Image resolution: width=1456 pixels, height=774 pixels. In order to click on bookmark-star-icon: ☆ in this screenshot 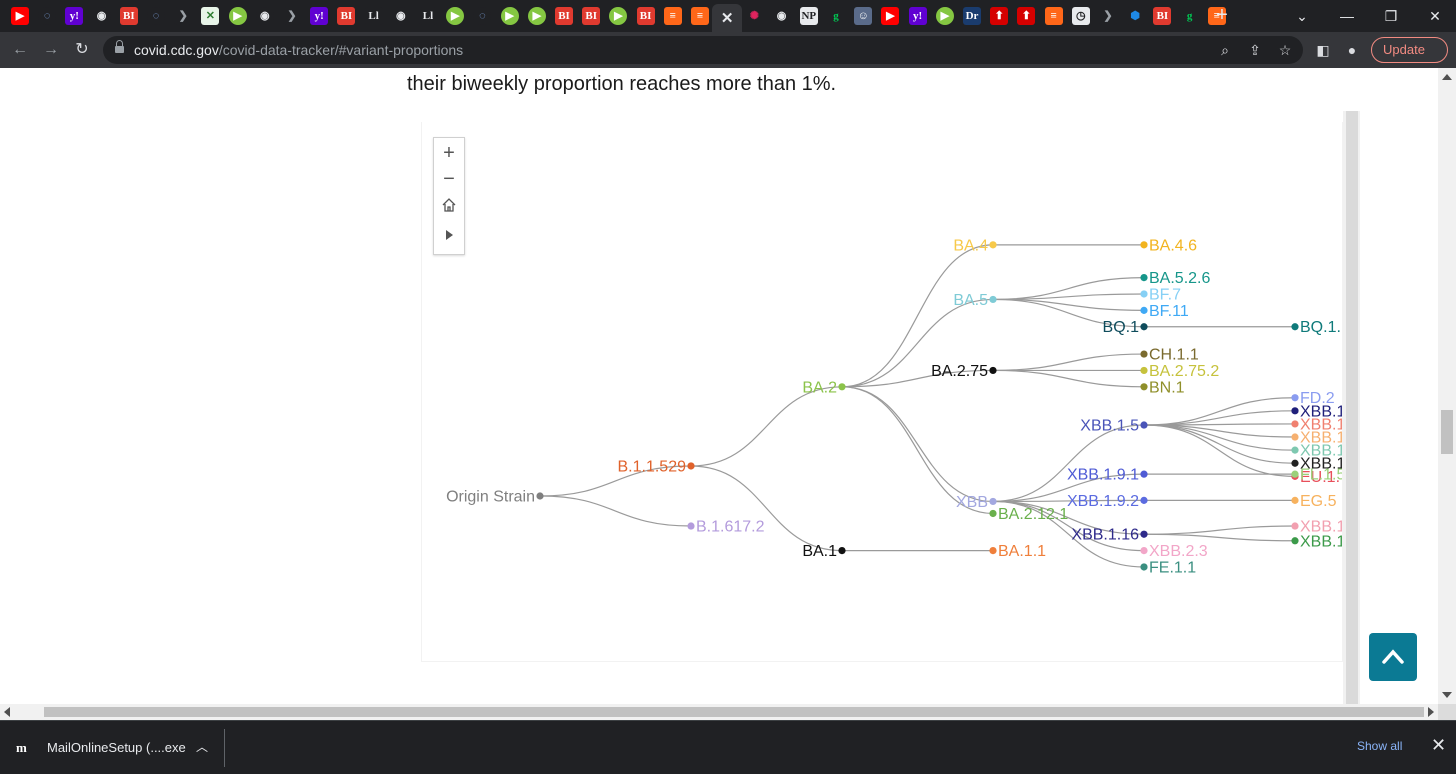, I will do `click(1285, 50)`.